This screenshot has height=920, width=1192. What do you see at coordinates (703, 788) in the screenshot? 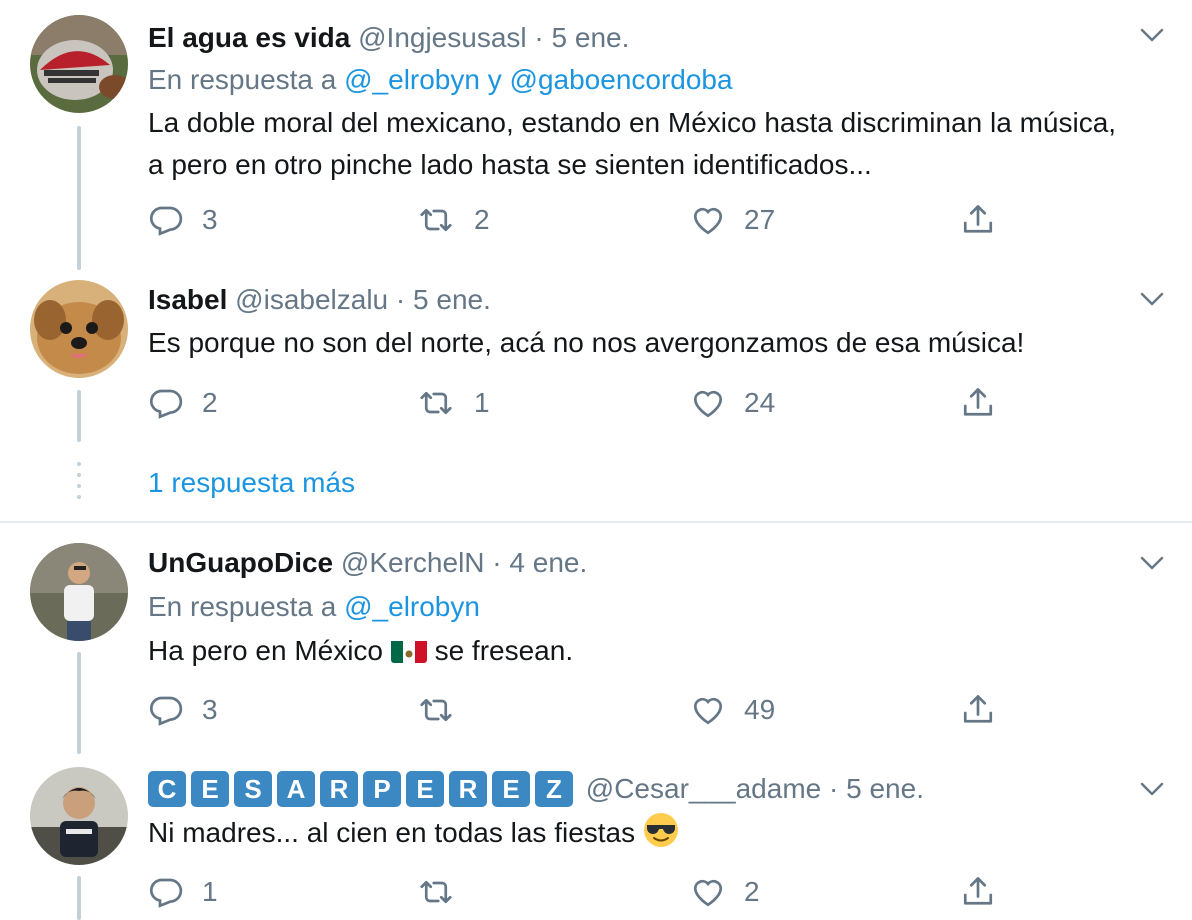
I see `user-handle: @Cesar___adame` at bounding box center [703, 788].